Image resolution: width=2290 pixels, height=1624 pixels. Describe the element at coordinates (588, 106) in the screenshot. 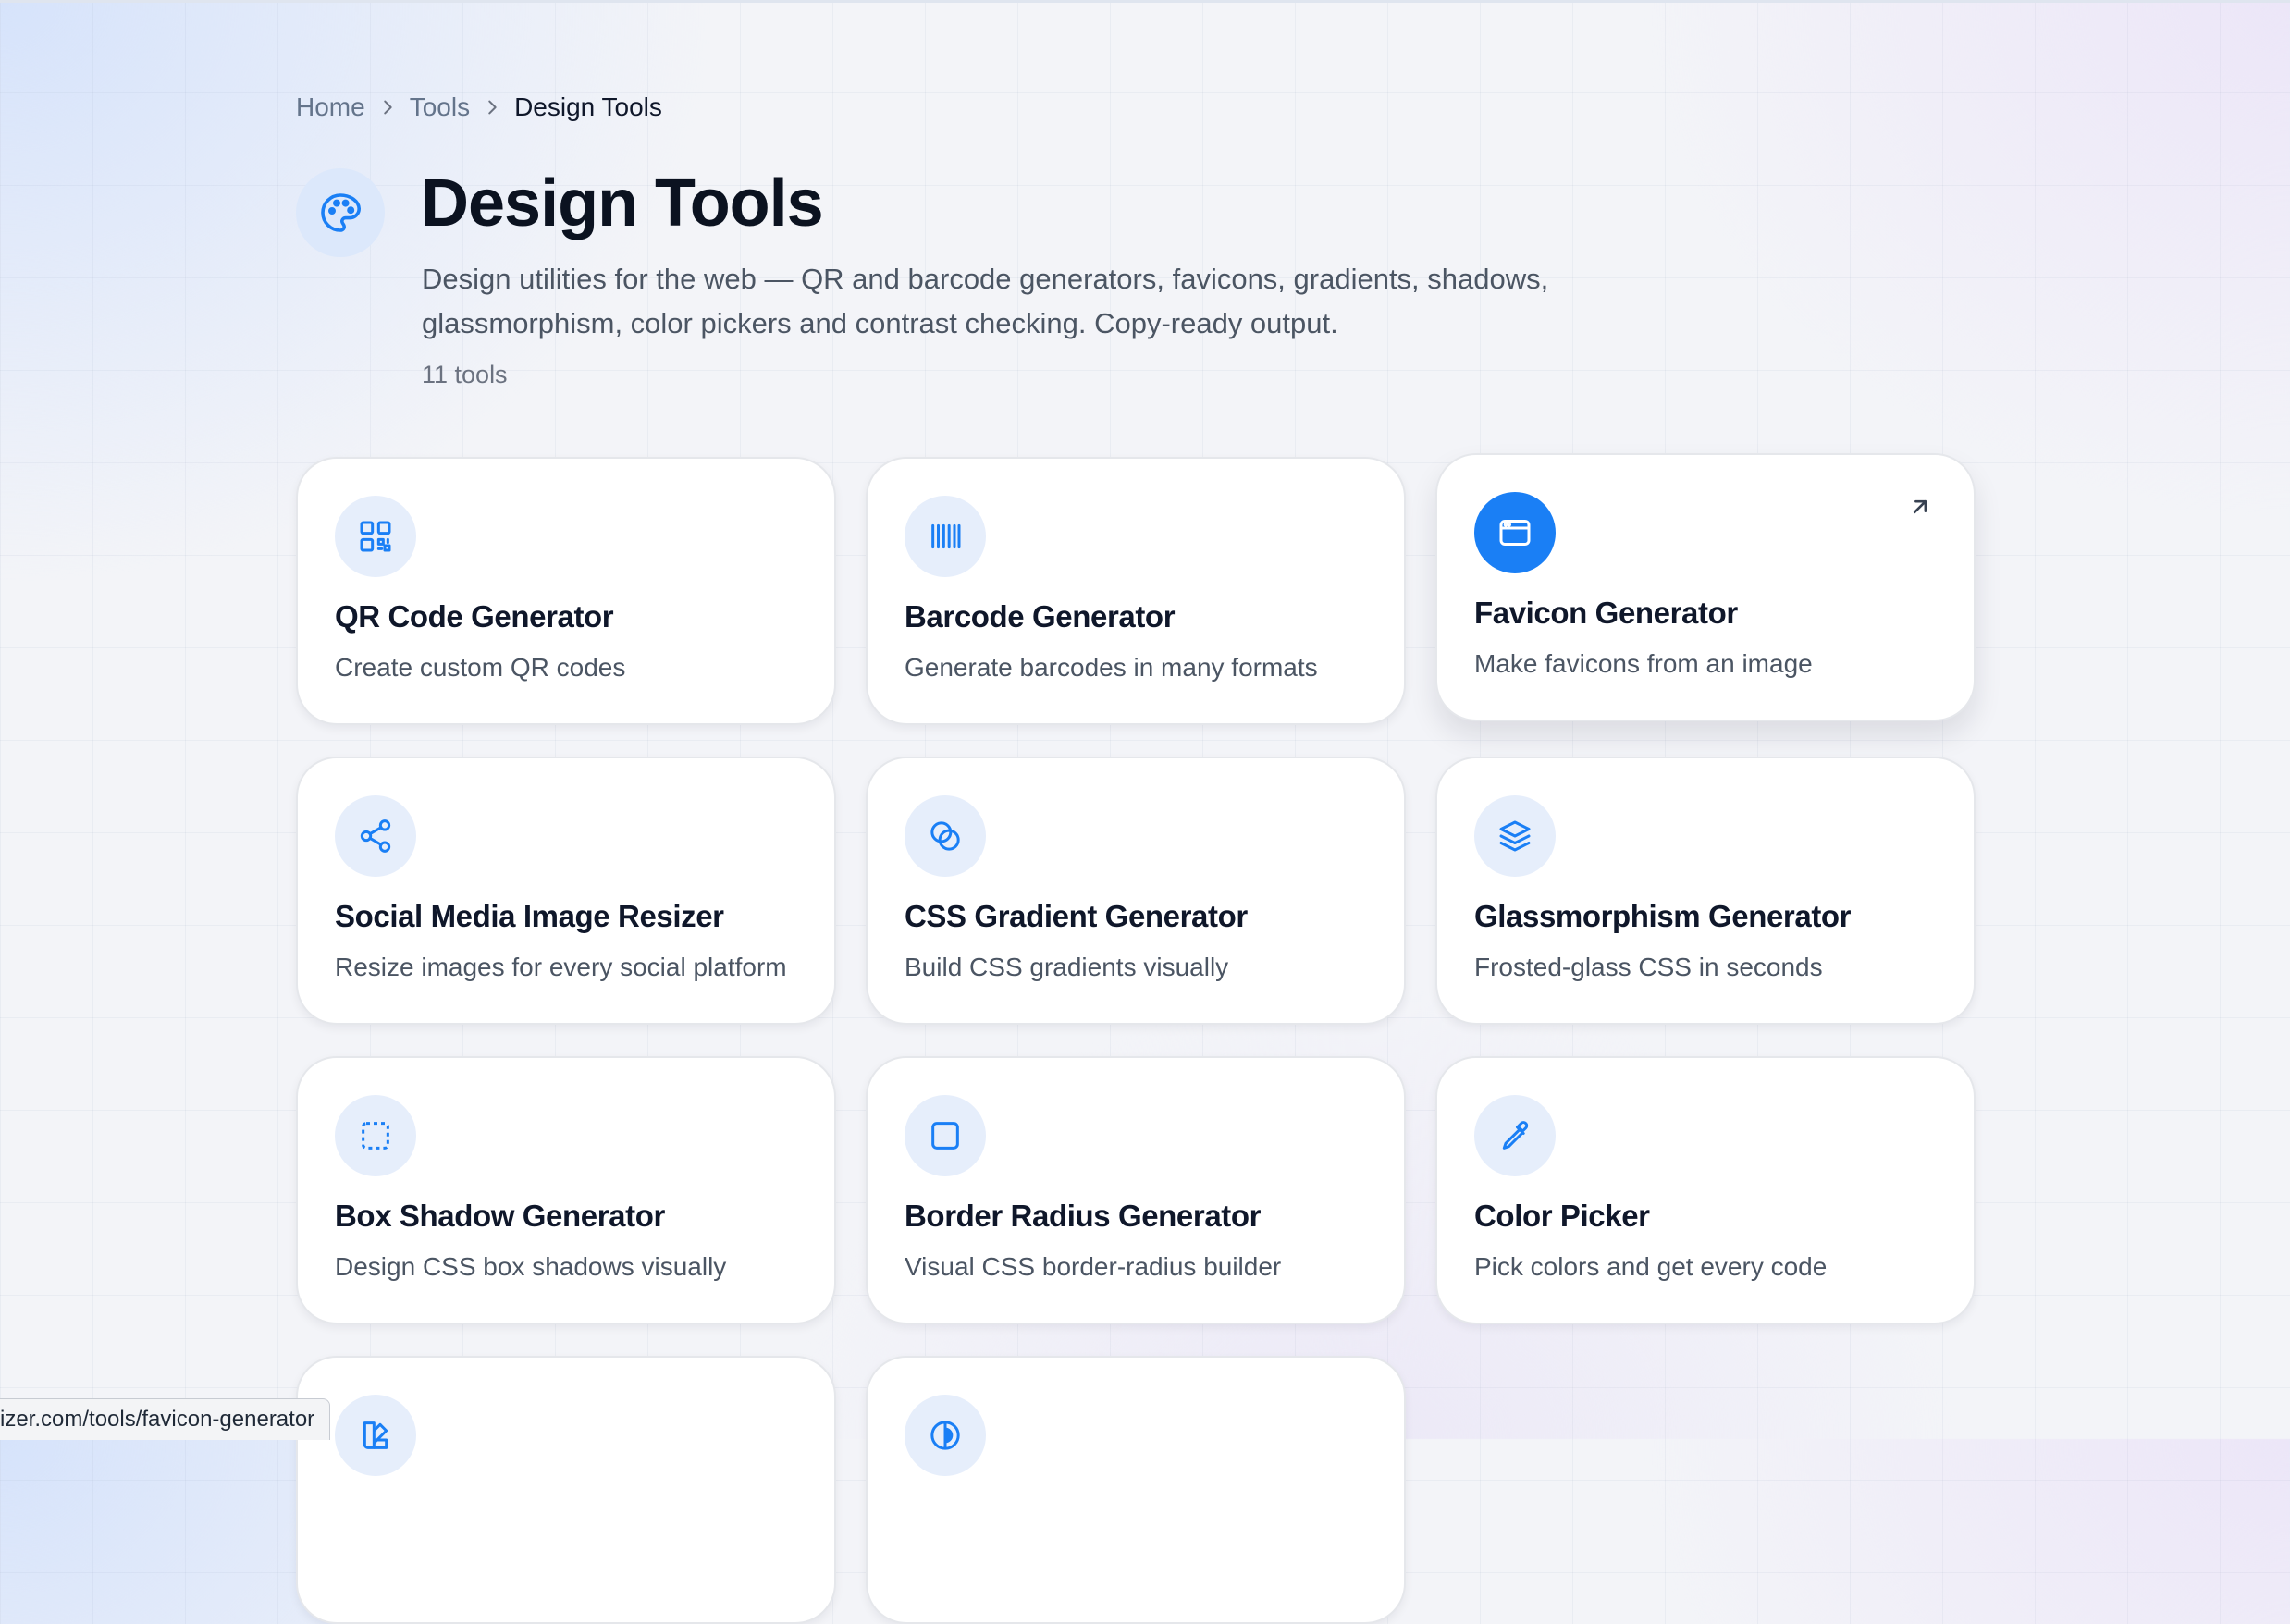

I see `breadcrumb-current: Design Tools` at that location.